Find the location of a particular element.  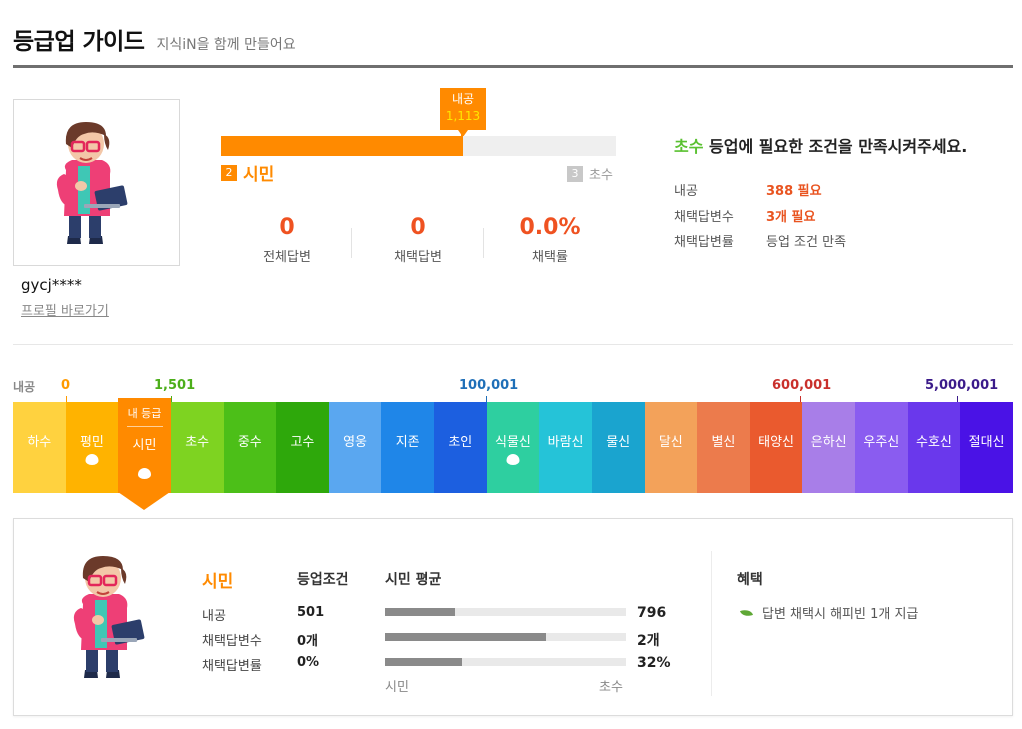

grade-cell-name: 은하신 is located at coordinates (828, 442).